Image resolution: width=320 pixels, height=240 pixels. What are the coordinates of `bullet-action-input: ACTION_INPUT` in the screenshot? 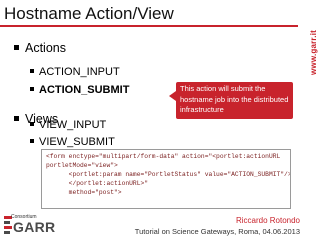 It's located at (75, 72).